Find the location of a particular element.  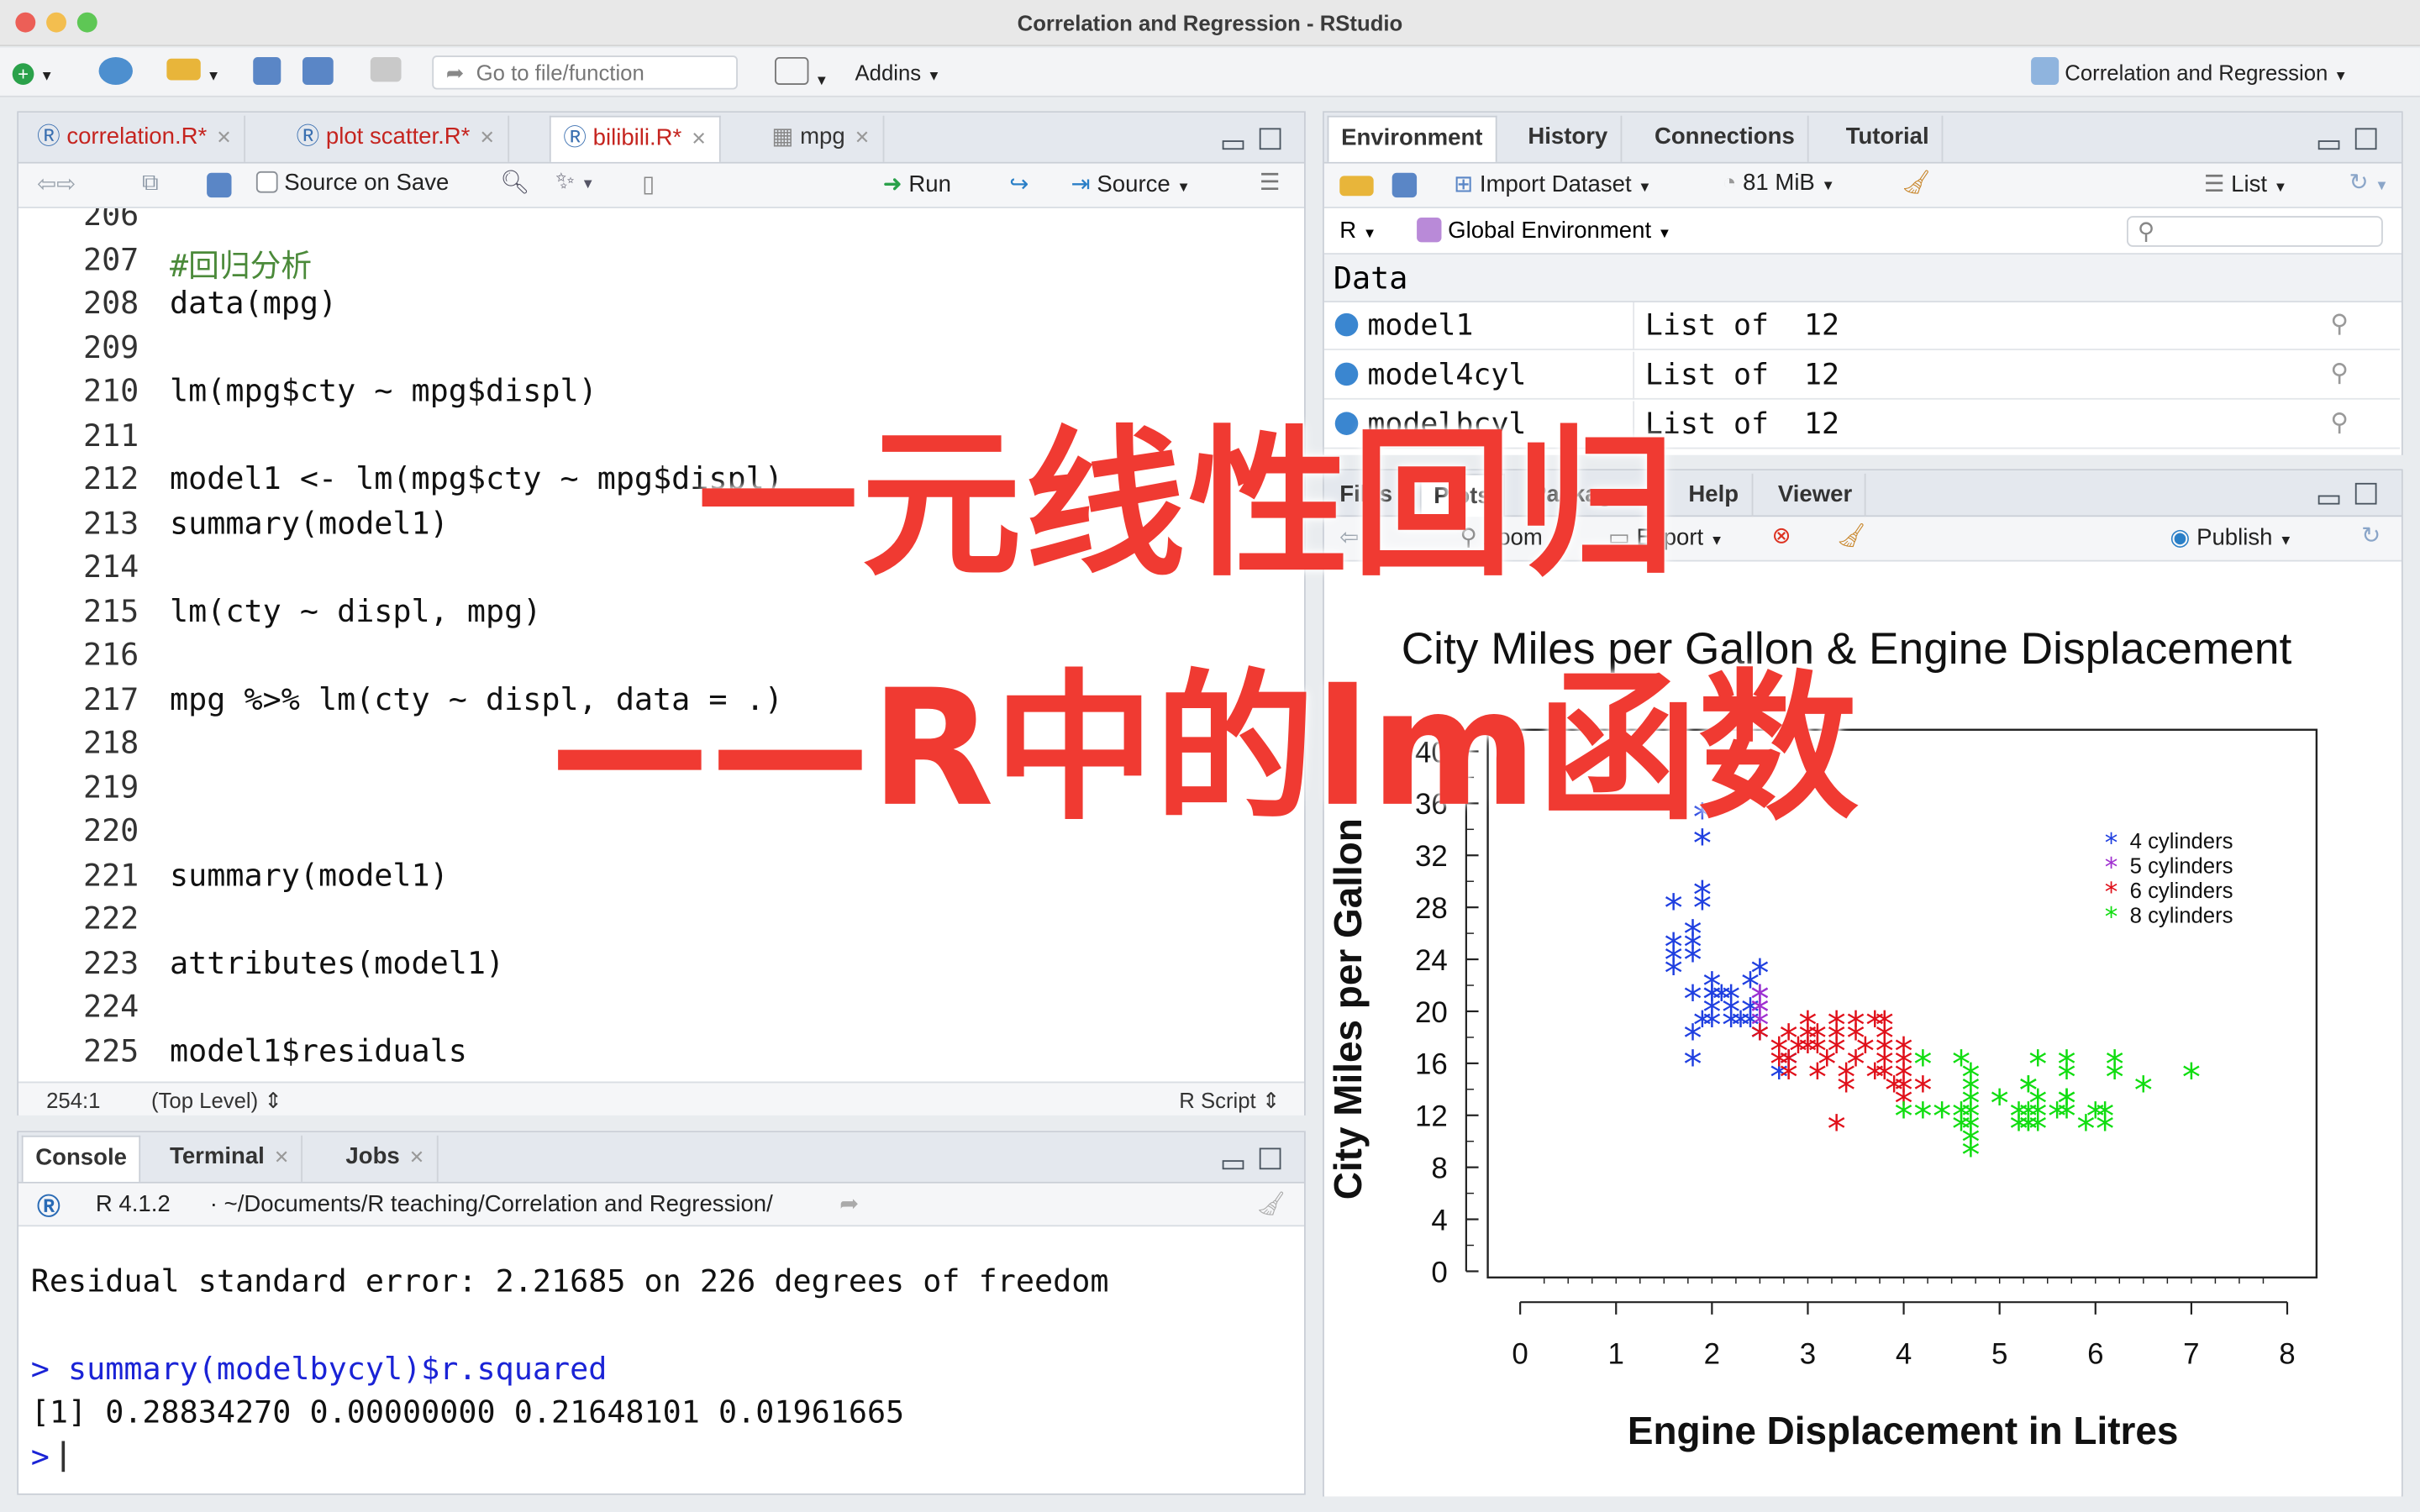

column-divider is located at coordinates (1634, 326).